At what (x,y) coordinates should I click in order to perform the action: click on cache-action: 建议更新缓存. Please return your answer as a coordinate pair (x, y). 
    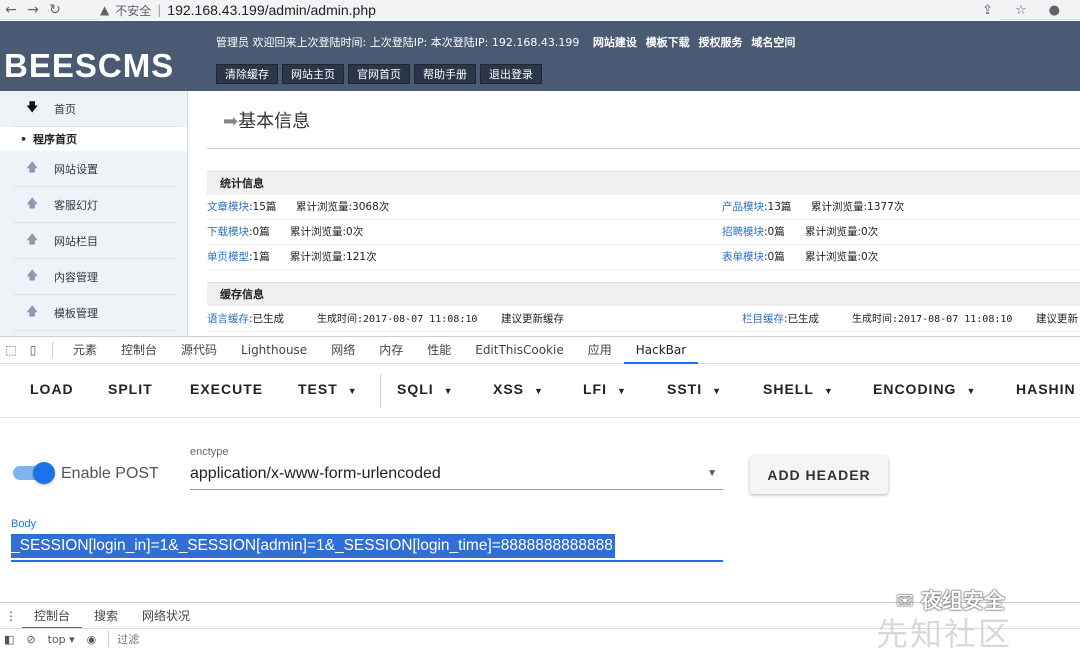
    Looking at the image, I should click on (532, 319).